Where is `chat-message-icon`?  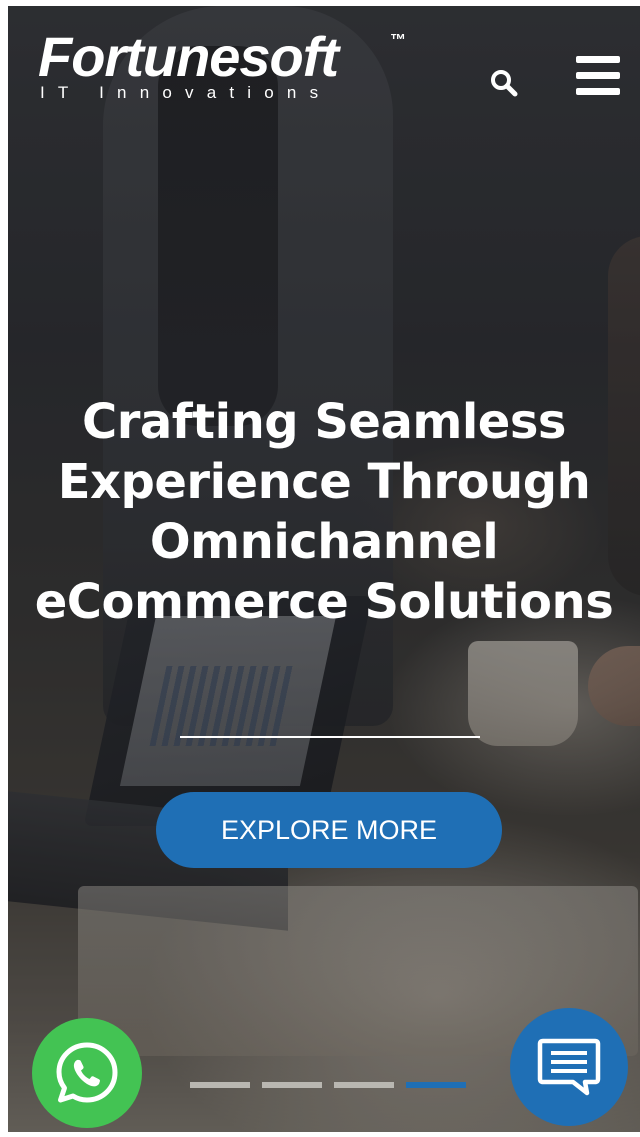 chat-message-icon is located at coordinates (569, 1067).